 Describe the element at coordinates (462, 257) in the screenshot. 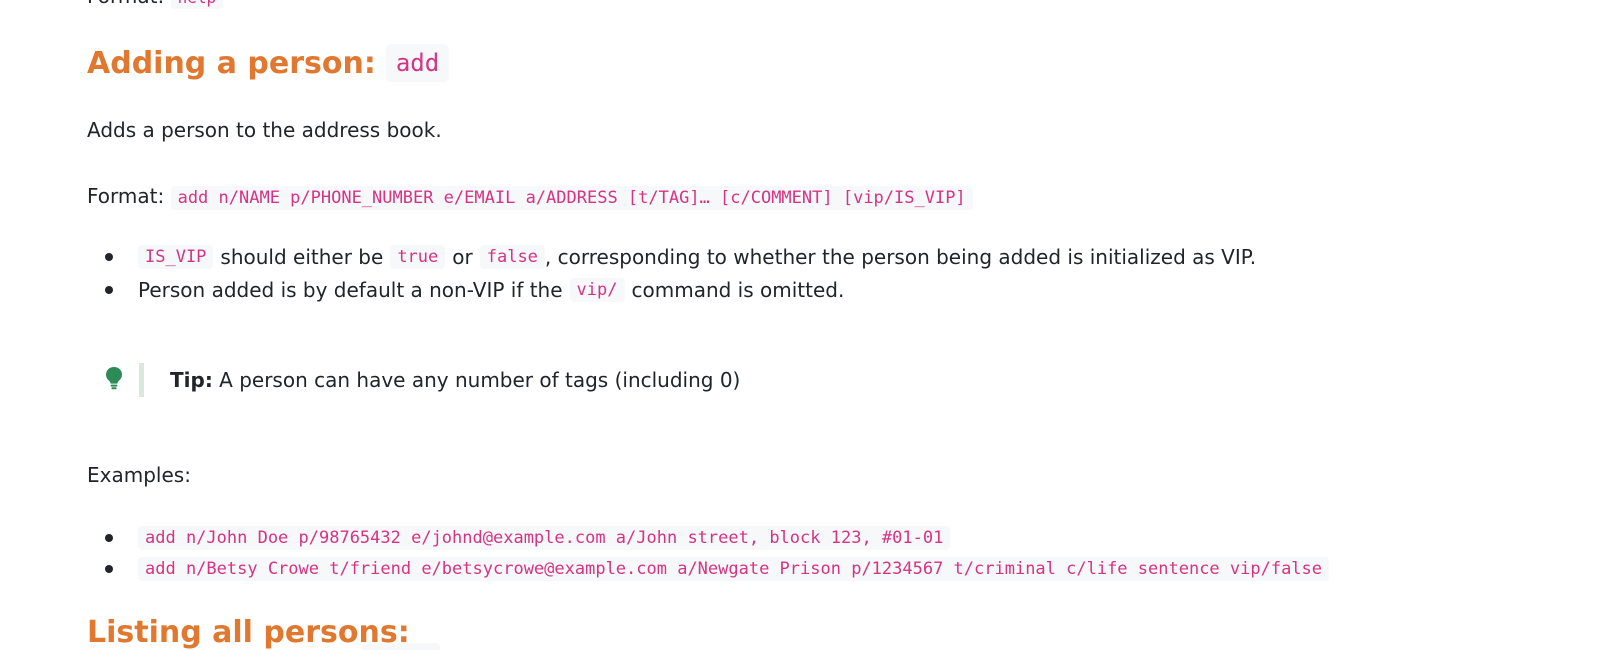

I see `note-text: or` at that location.